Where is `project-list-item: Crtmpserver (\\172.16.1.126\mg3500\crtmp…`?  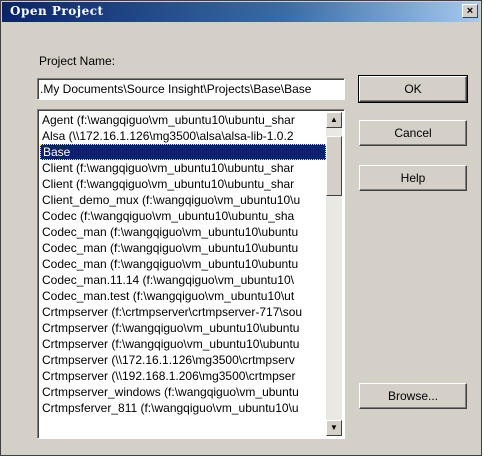 project-list-item: Crtmpserver (\\172.16.1.126\mg3500\crtmp… is located at coordinates (183, 360).